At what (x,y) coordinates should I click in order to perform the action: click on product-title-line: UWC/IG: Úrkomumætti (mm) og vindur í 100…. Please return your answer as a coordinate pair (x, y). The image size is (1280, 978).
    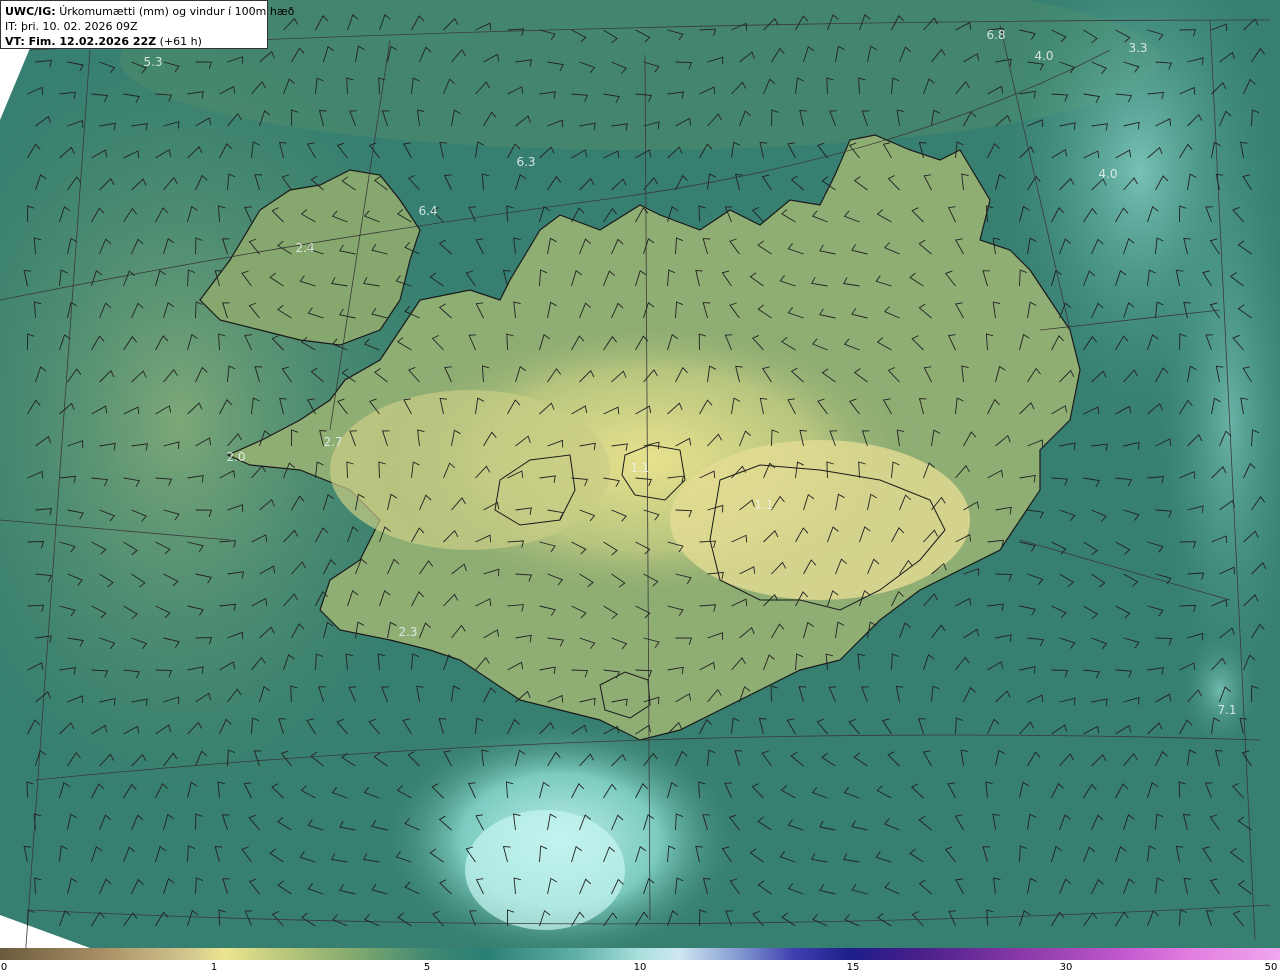
    Looking at the image, I should click on (149, 11).